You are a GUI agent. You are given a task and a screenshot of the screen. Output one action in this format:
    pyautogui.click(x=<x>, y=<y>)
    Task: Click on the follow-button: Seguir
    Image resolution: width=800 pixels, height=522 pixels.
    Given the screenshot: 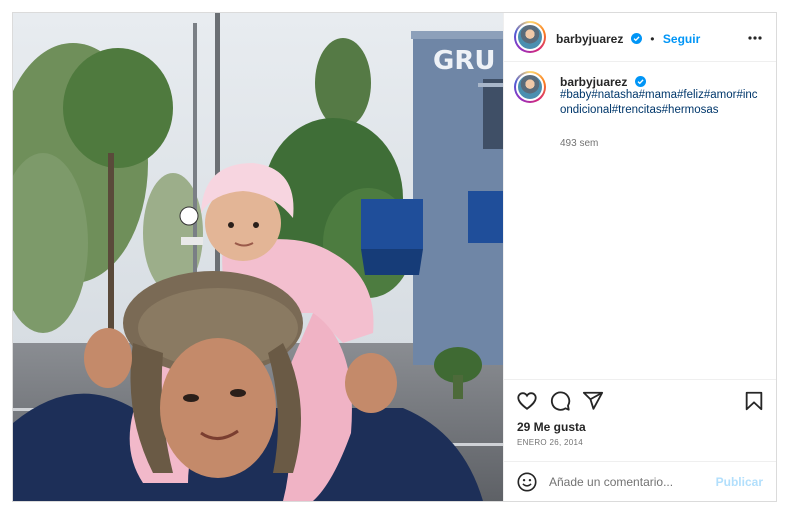 What is the action you would take?
    pyautogui.click(x=681, y=39)
    